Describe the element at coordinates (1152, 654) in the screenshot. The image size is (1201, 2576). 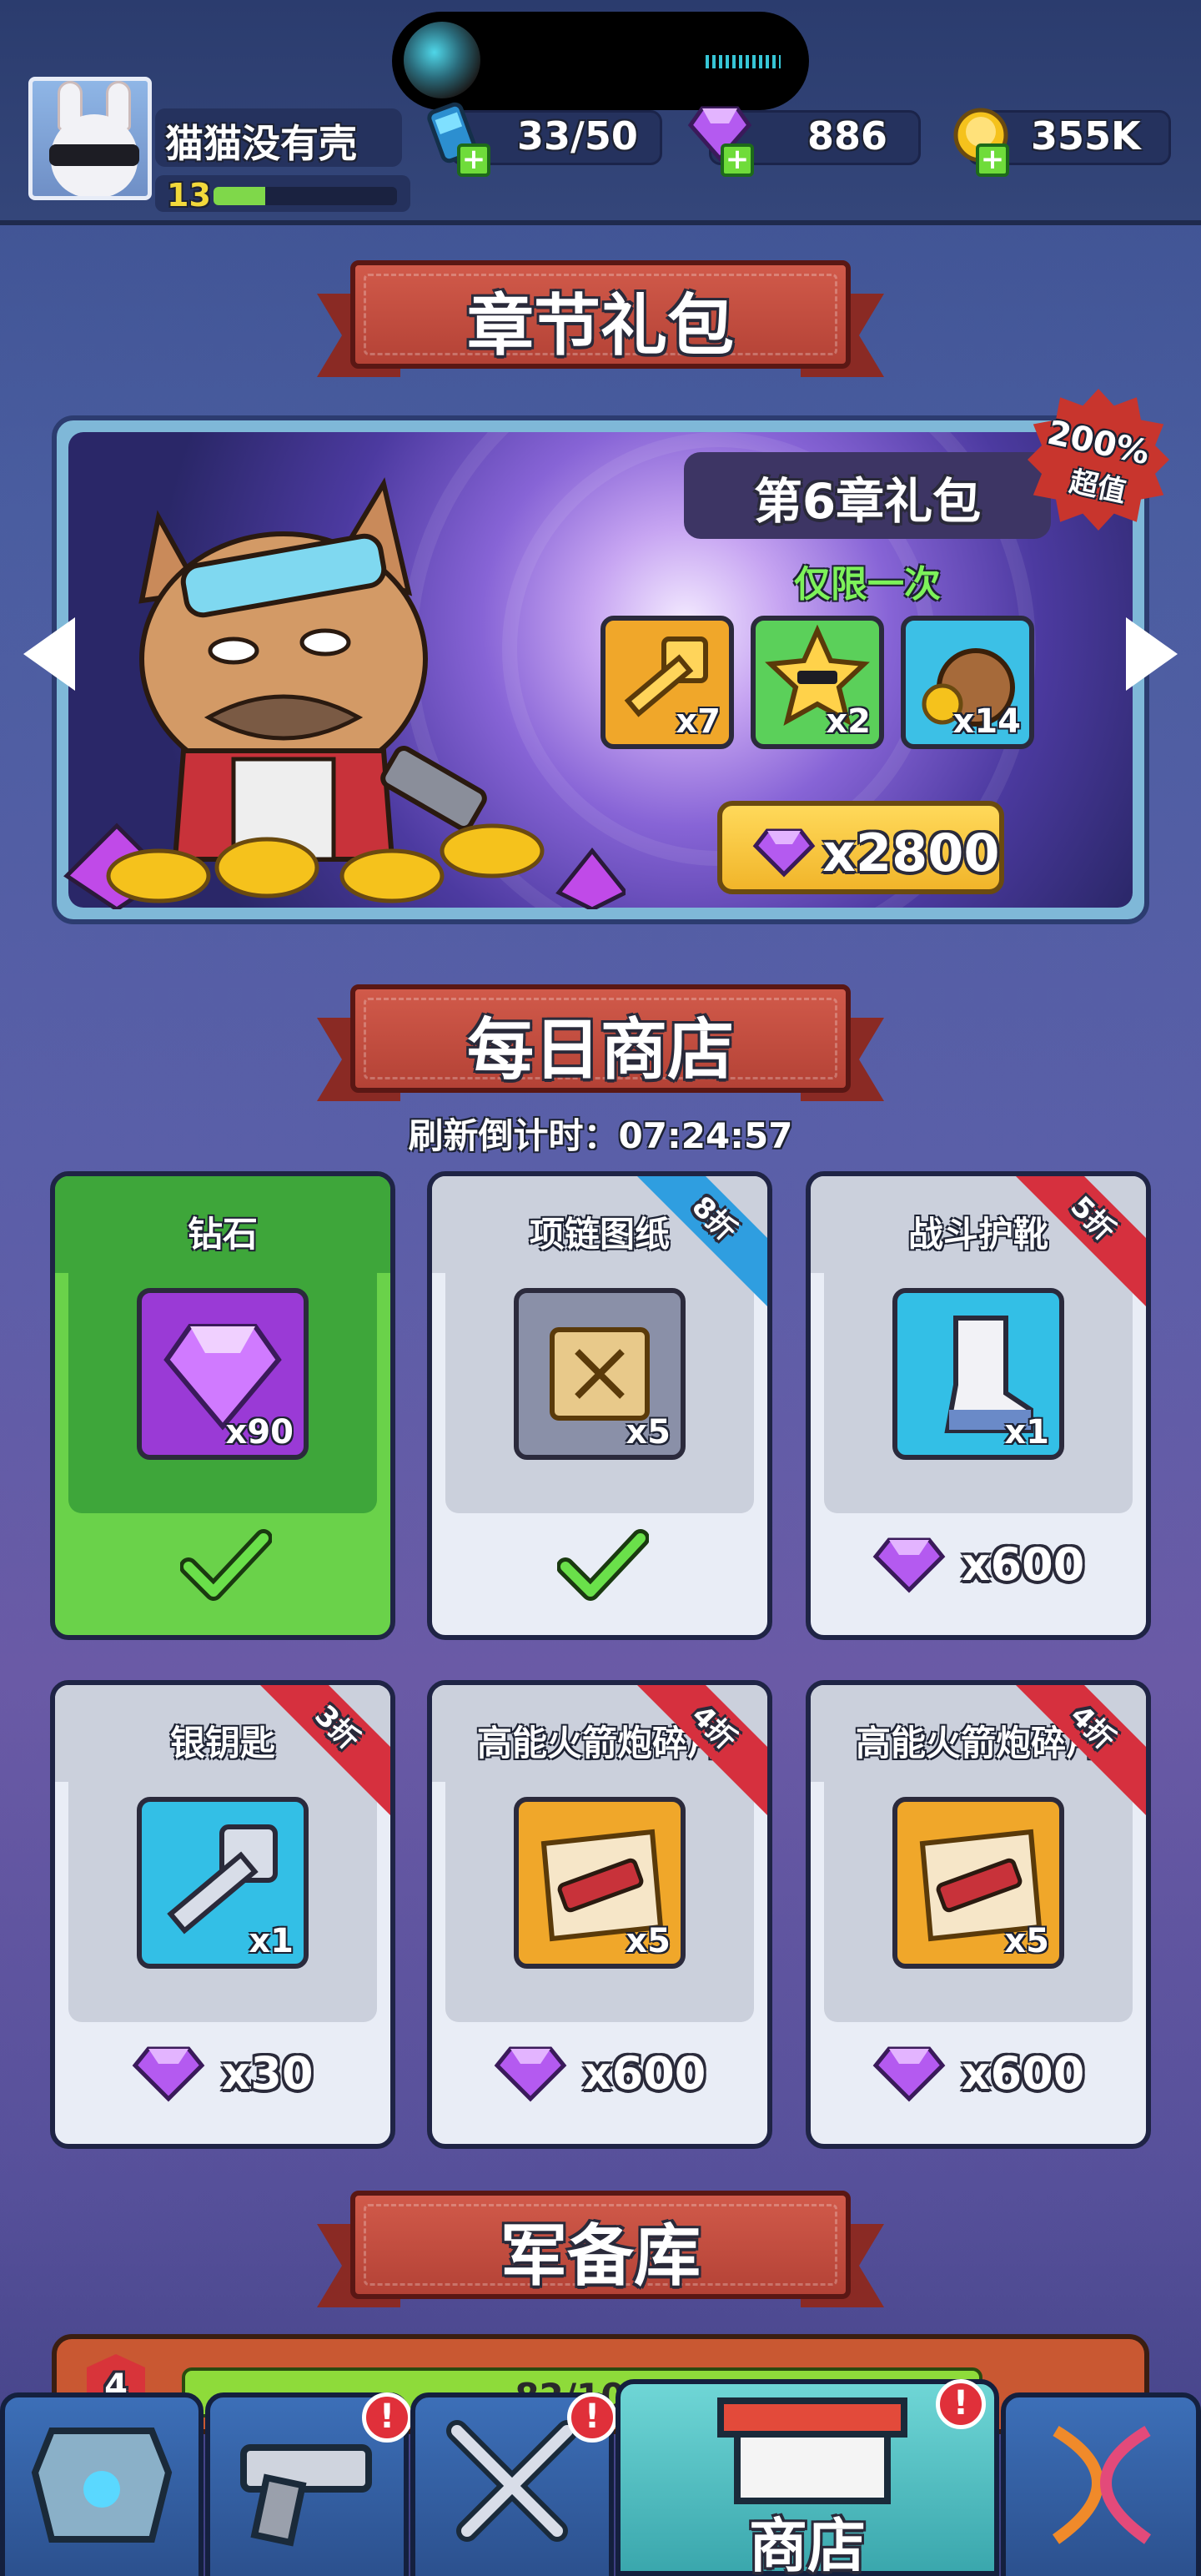
I see `pack-next-arrow` at that location.